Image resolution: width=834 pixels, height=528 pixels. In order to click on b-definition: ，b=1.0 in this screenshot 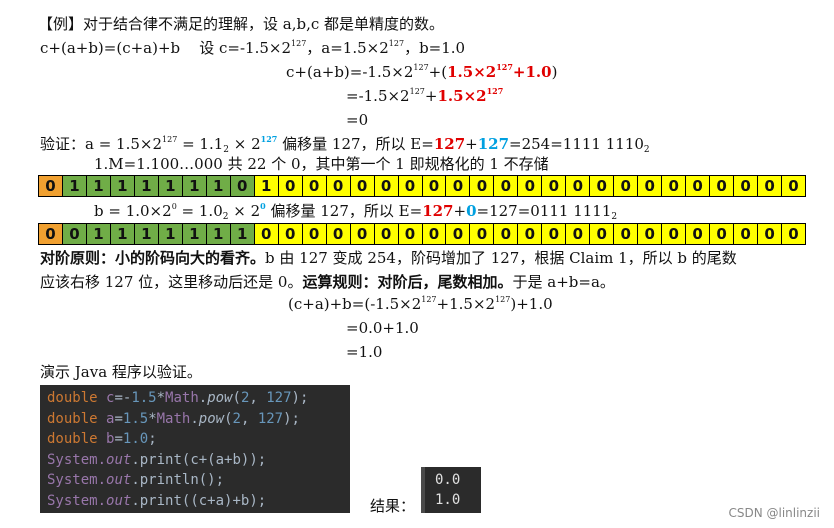, I will do `click(435, 48)`.